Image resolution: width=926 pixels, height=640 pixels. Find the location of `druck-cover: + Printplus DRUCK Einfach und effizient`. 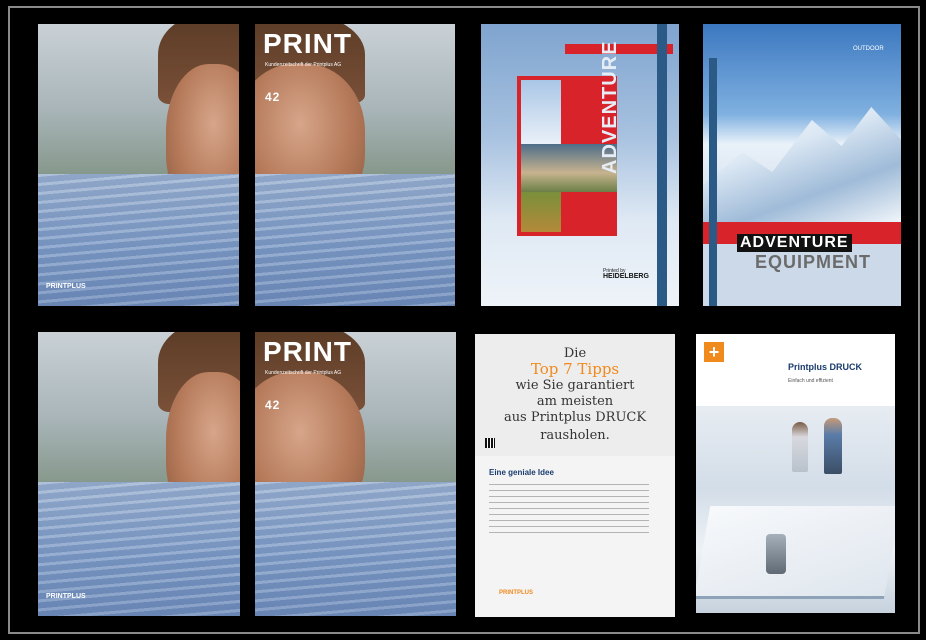

druck-cover: + Printplus DRUCK Einfach und effizient is located at coordinates (795, 473).